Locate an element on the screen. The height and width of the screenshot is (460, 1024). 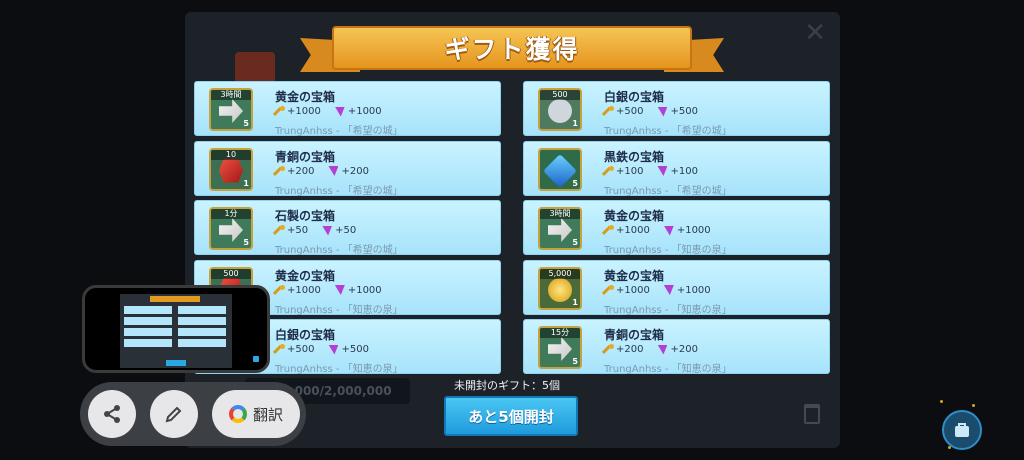
edit-button is located at coordinates (174, 414).